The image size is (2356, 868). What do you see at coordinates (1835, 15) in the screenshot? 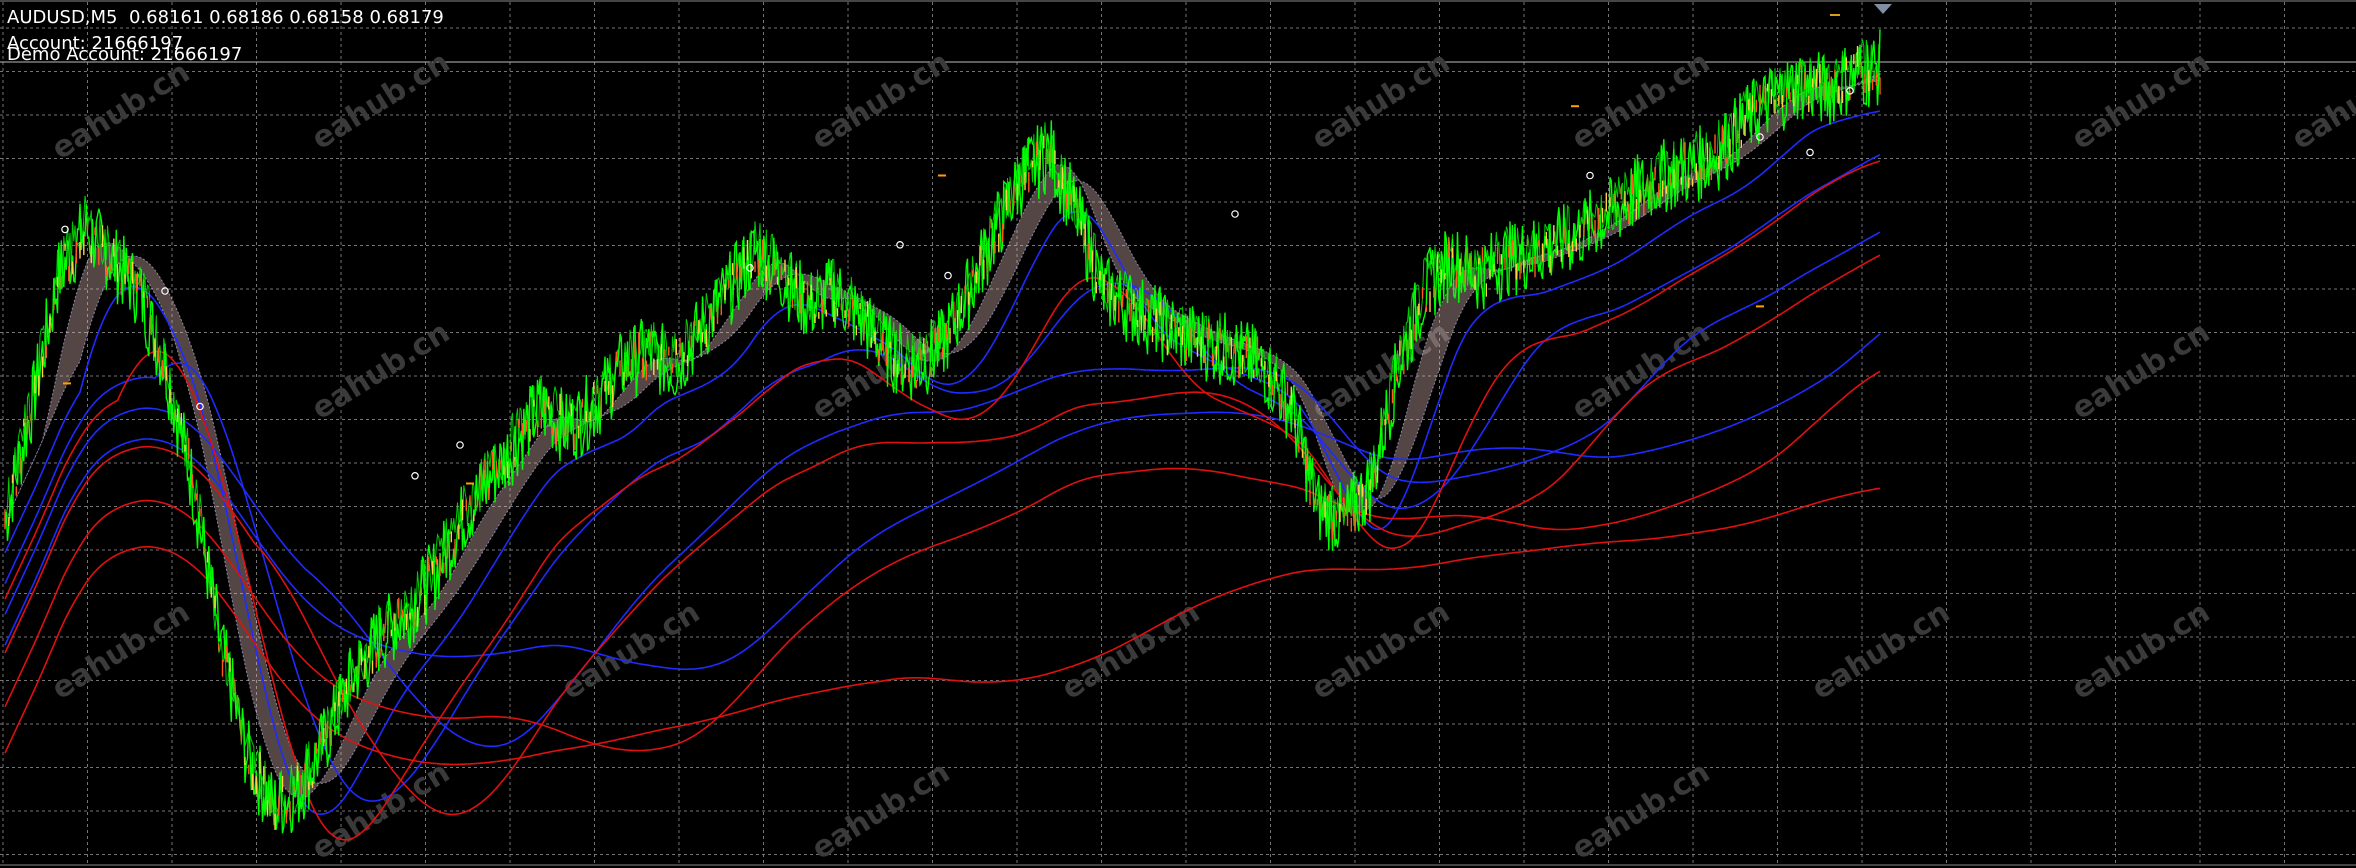
I see `price-level-marker` at bounding box center [1835, 15].